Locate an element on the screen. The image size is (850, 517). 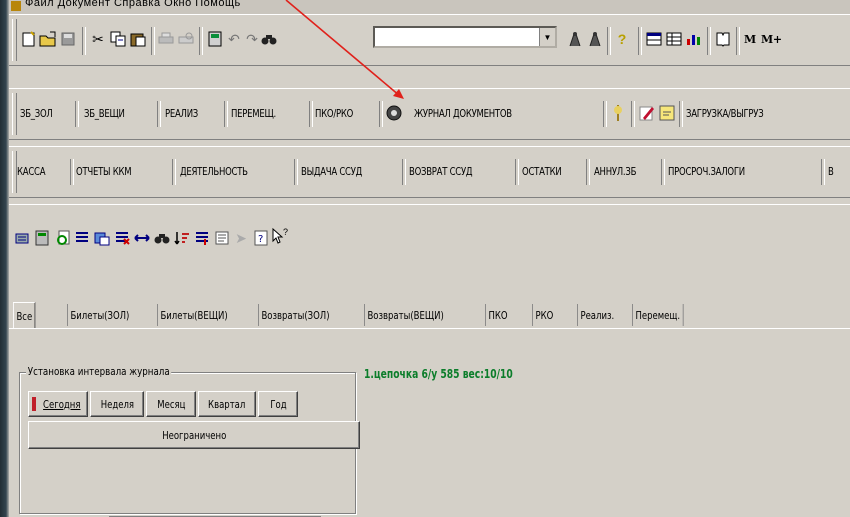
year-label: Год is located at coordinates (278, 404).